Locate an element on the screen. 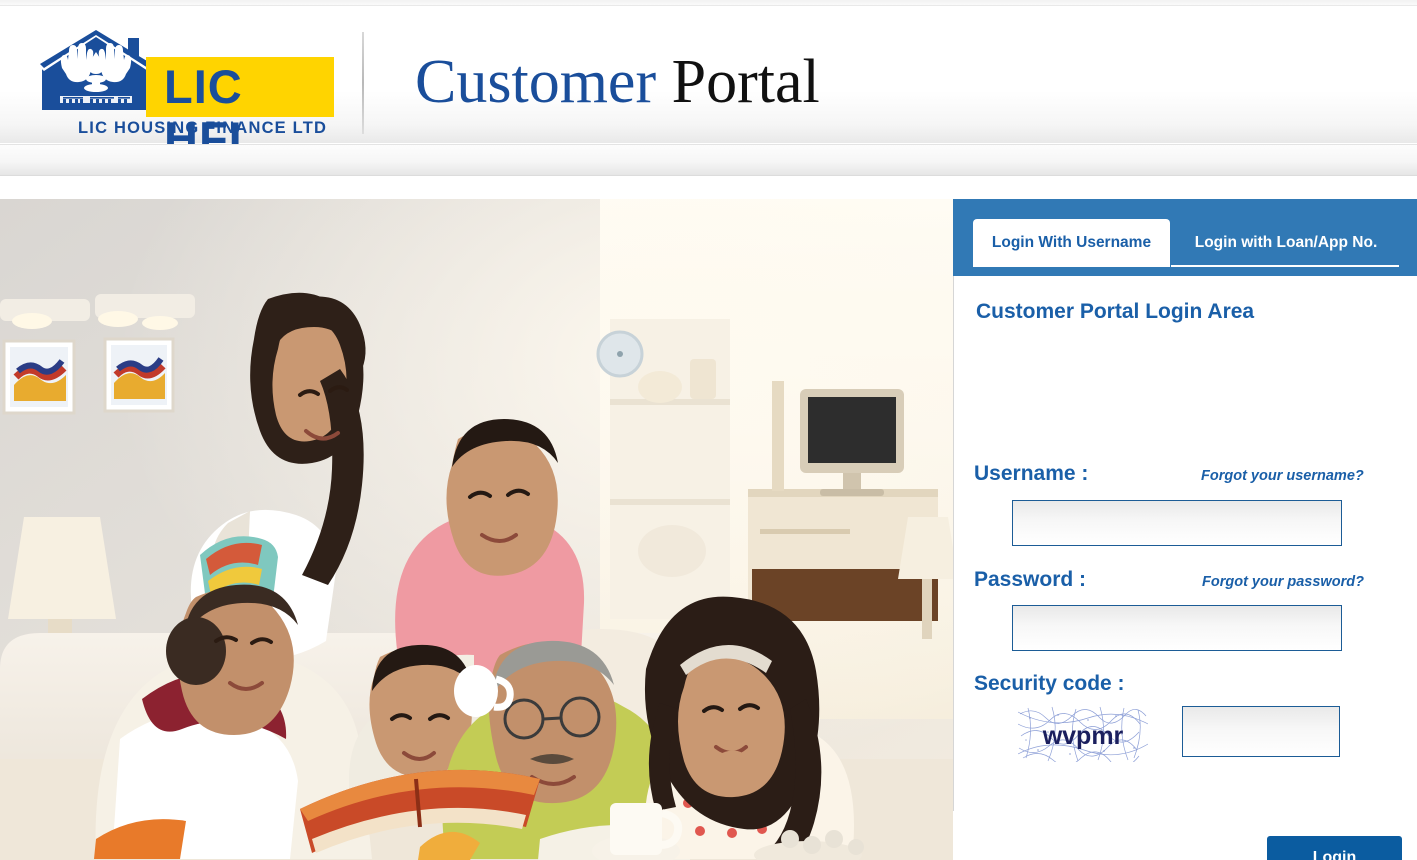  login-button: Login is located at coordinates (1334, 848).